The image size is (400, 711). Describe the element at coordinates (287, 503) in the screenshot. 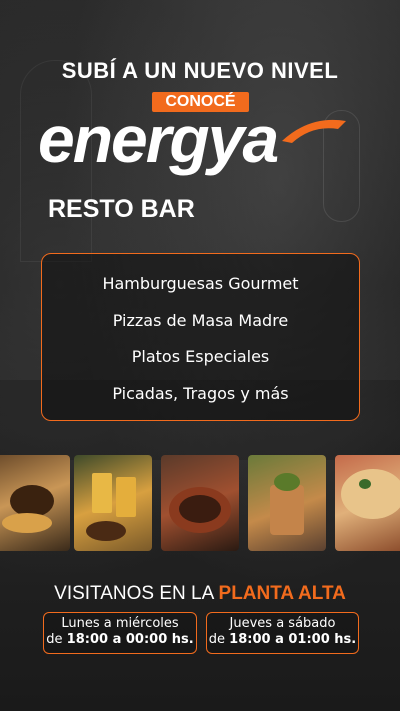

I see `cocktail-photo` at that location.